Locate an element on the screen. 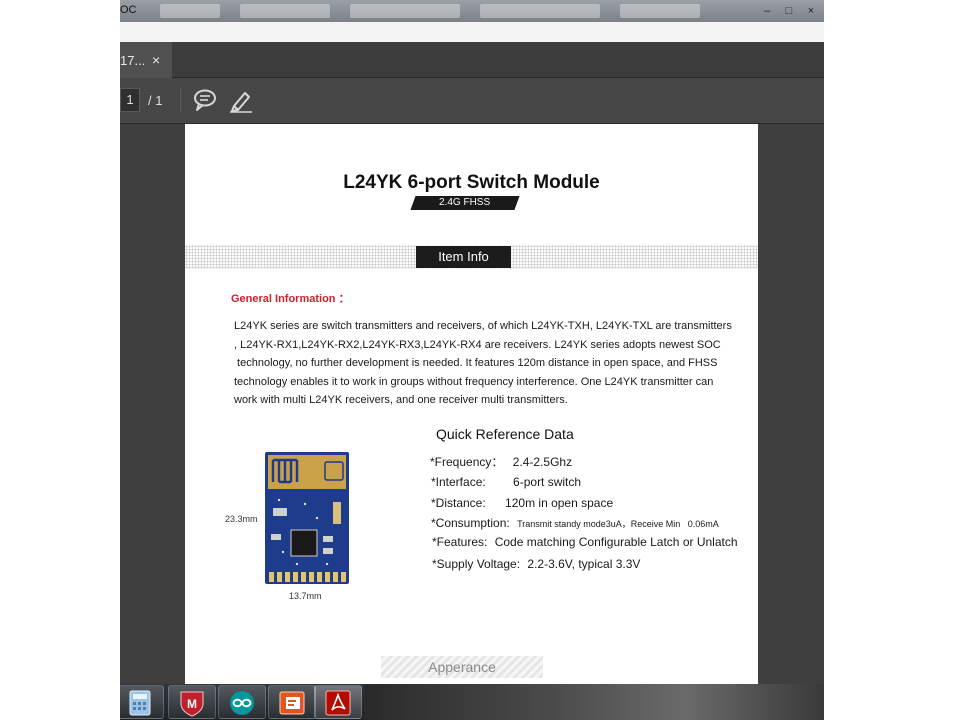  spec-supply-voltage: *Supply Voltage: 2.2-3.6V, typical 3.3V is located at coordinates (536, 564).